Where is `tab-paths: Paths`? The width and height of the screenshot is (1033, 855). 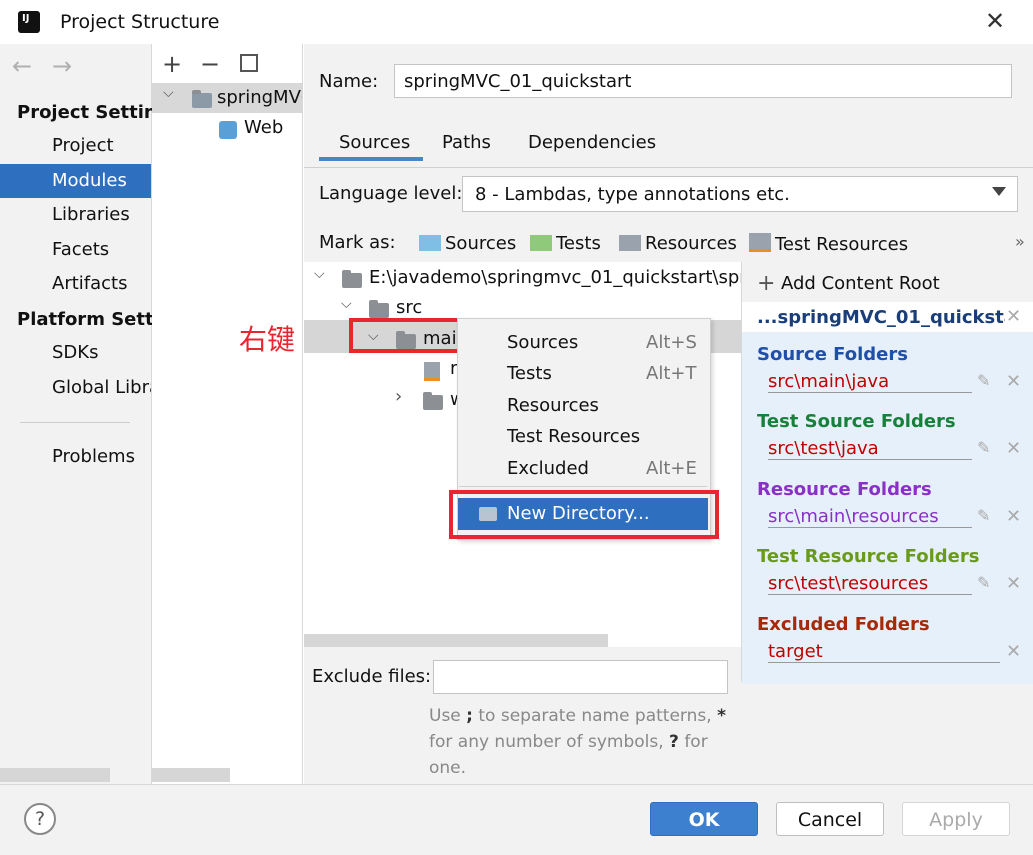 tab-paths: Paths is located at coordinates (466, 142).